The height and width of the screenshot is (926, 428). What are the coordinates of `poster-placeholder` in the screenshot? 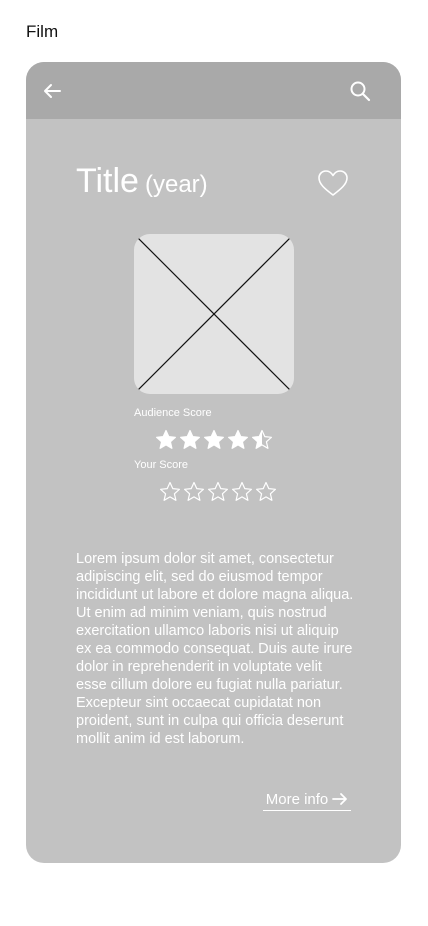 It's located at (214, 314).